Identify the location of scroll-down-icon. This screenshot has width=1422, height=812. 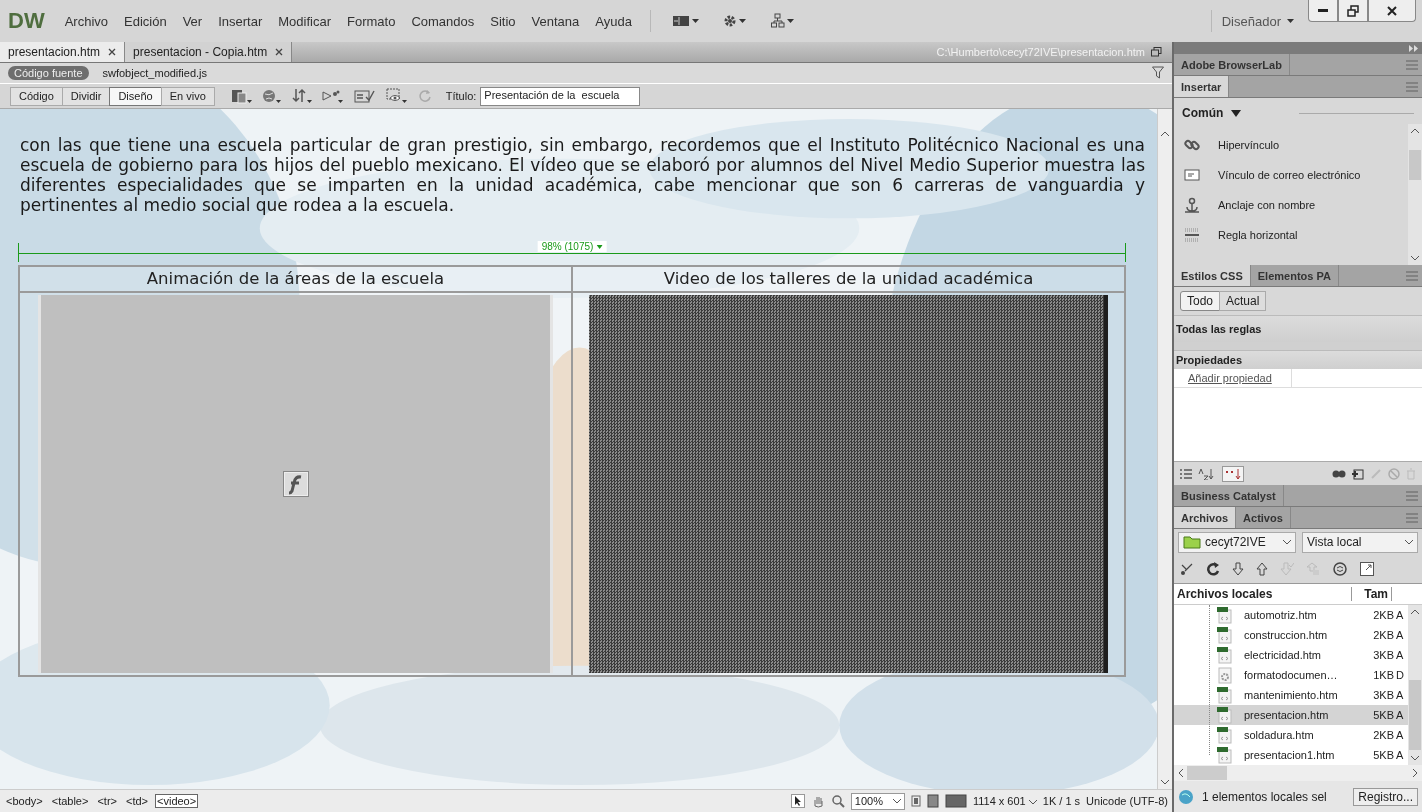
(1415, 258).